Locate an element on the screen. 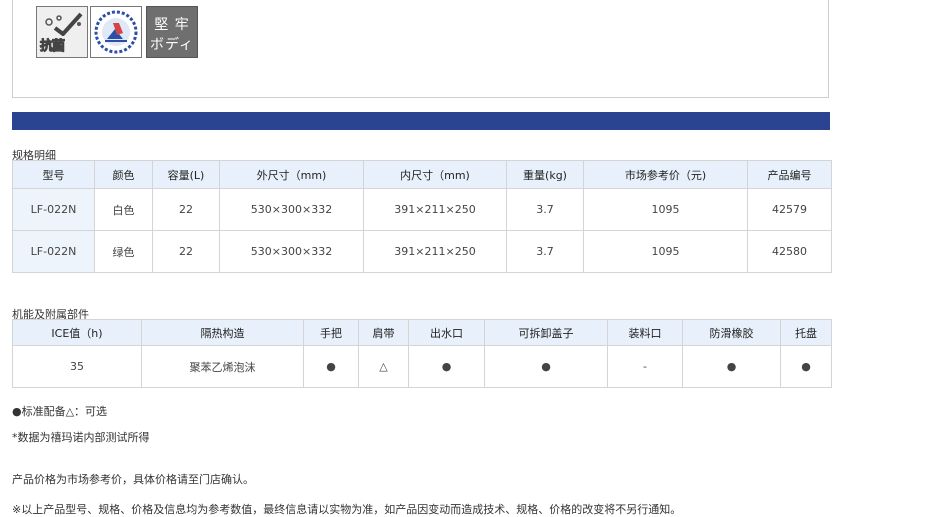  spec-header-weight: 重量(kg) is located at coordinates (545, 174).